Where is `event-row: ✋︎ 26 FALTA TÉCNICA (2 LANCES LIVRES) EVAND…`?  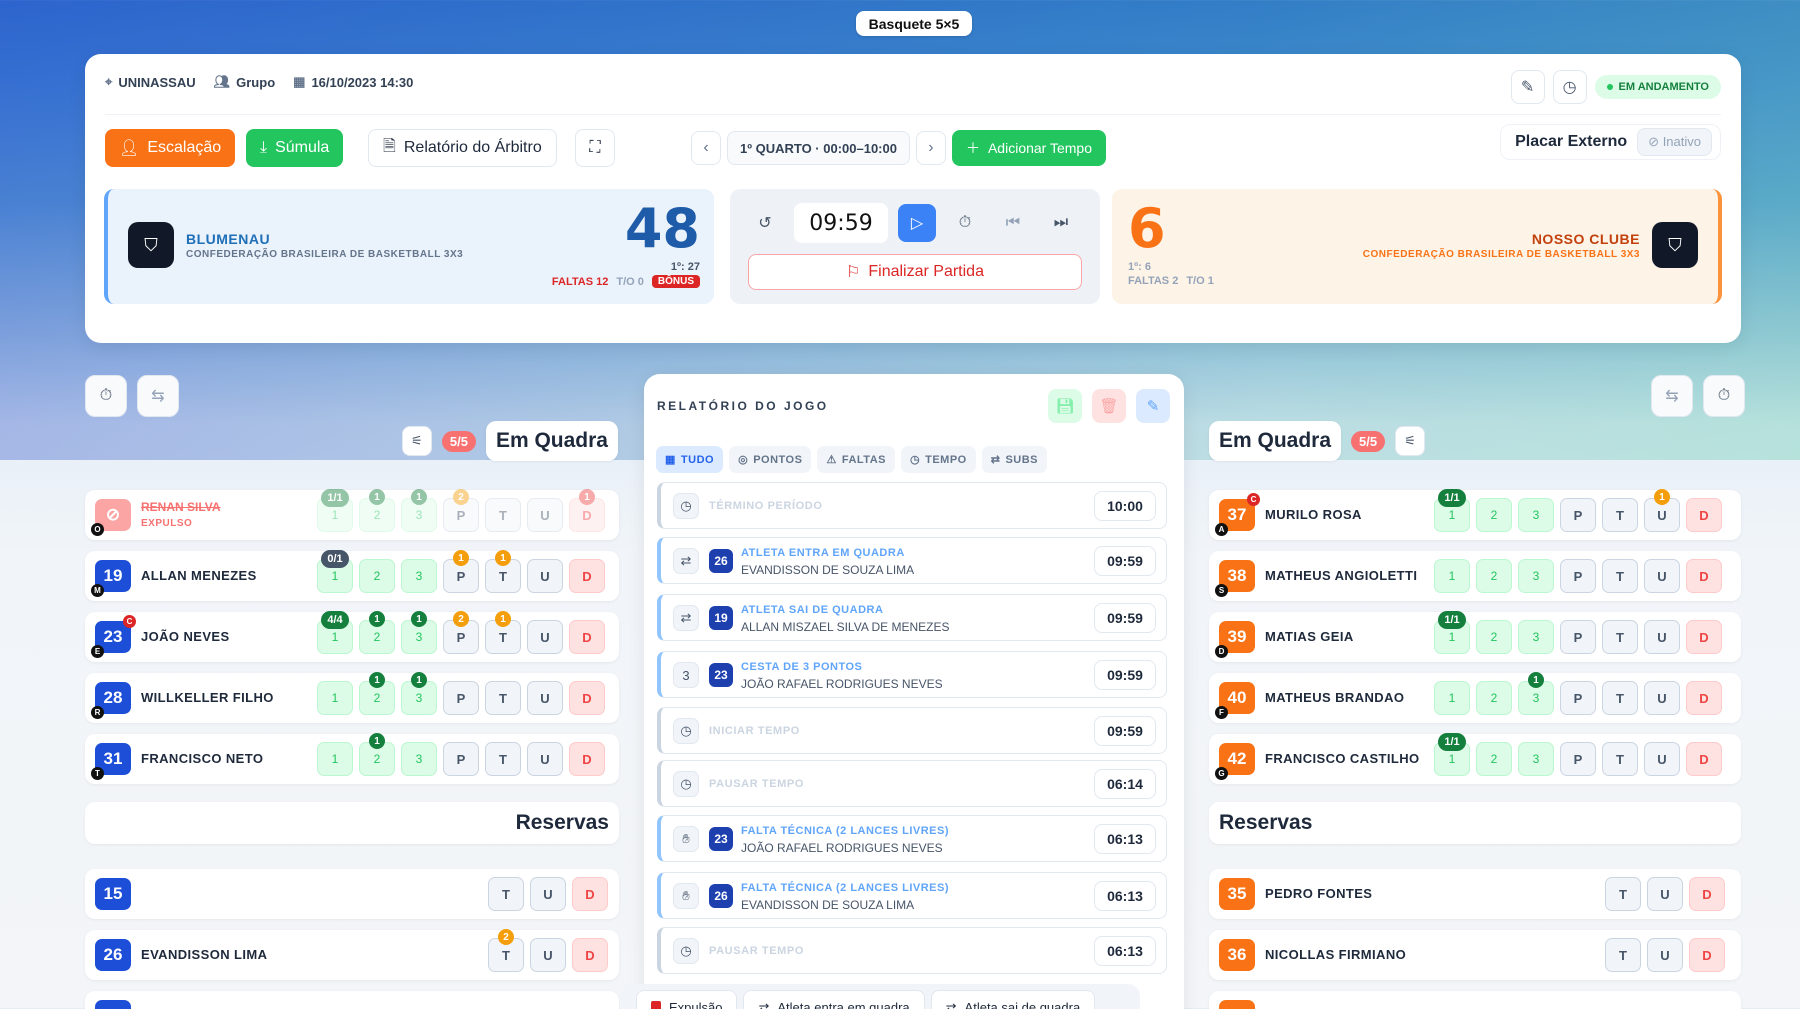
event-row: ✋︎ 26 FALTA TÉCNICA (2 LANCES LIVRES) EVAND… is located at coordinates (912, 895).